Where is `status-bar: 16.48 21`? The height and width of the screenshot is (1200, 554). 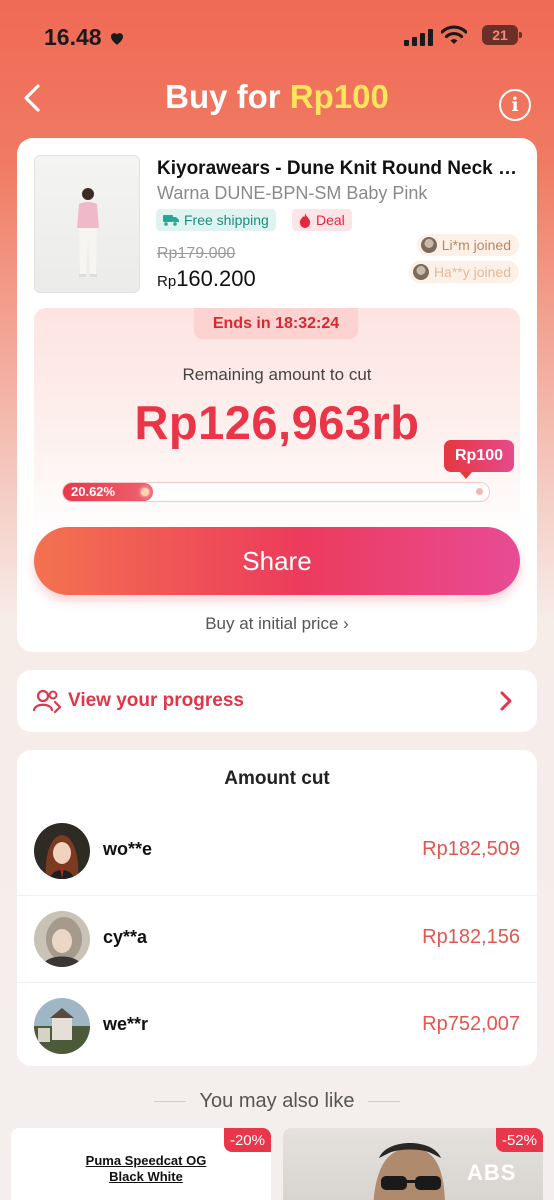 status-bar: 16.48 21 is located at coordinates (277, 35).